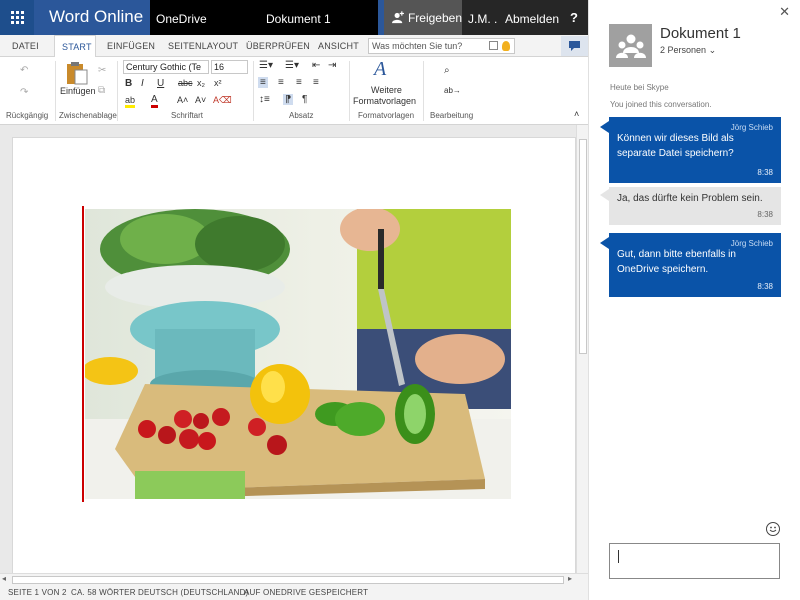  What do you see at coordinates (434, 17) in the screenshot?
I see `share-label: Freigeben` at bounding box center [434, 17].